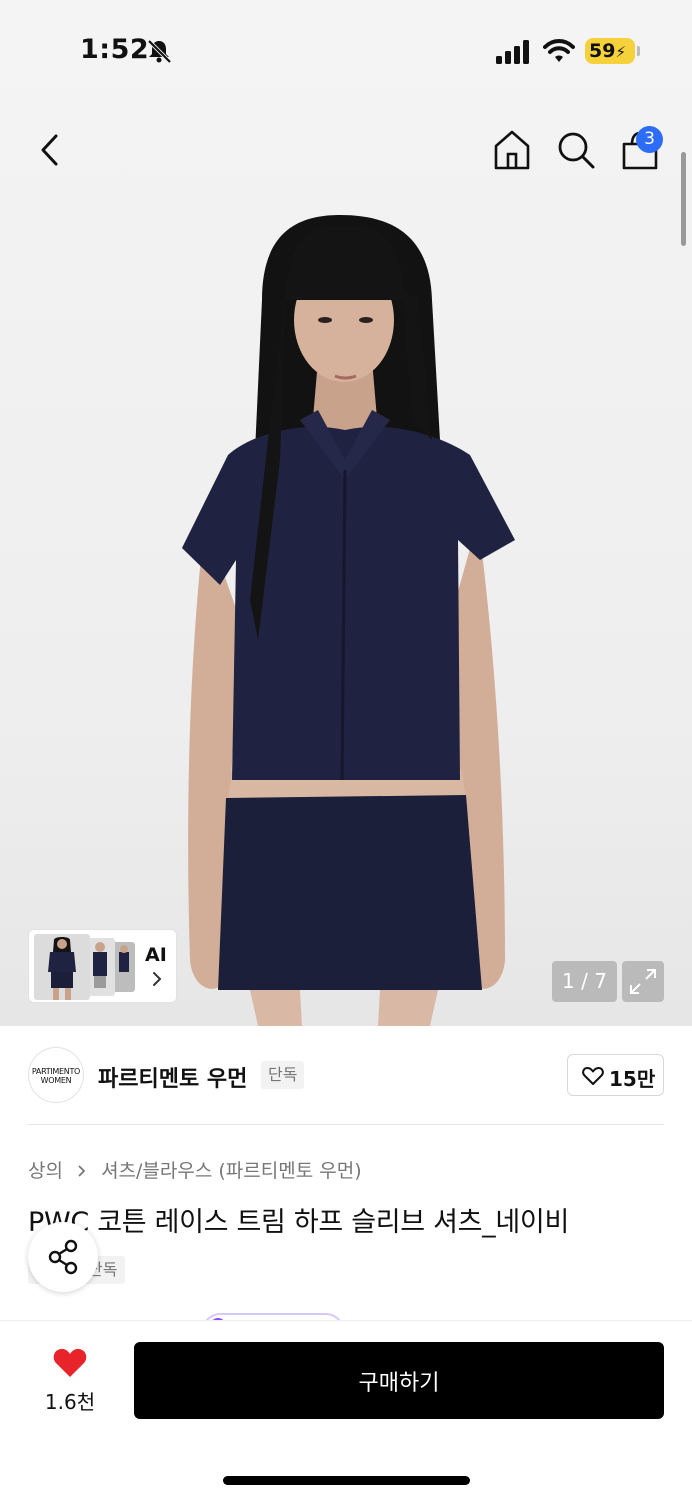 Image resolution: width=692 pixels, height=1500 pixels. I want to click on wishlist-count: 1.6천, so click(70, 1402).